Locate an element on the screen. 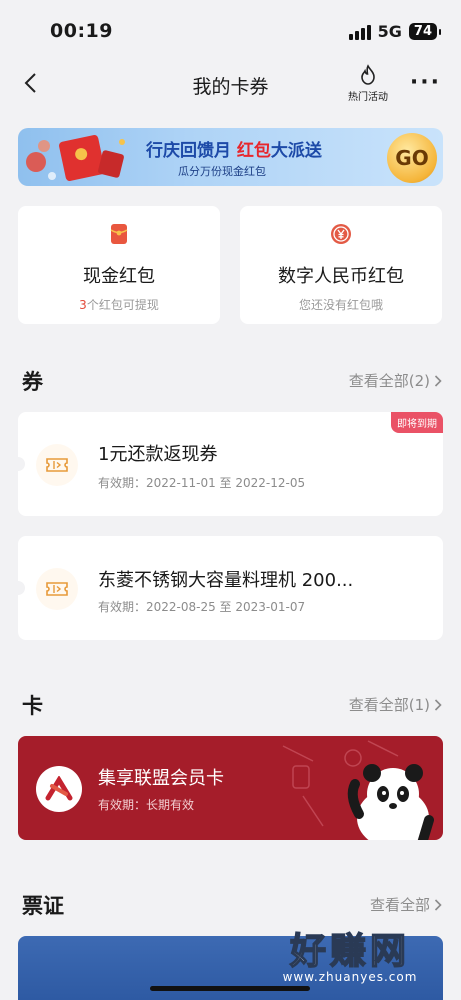 The width and height of the screenshot is (461, 1000). banner-title-highlight: 红包 is located at coordinates (253, 151).